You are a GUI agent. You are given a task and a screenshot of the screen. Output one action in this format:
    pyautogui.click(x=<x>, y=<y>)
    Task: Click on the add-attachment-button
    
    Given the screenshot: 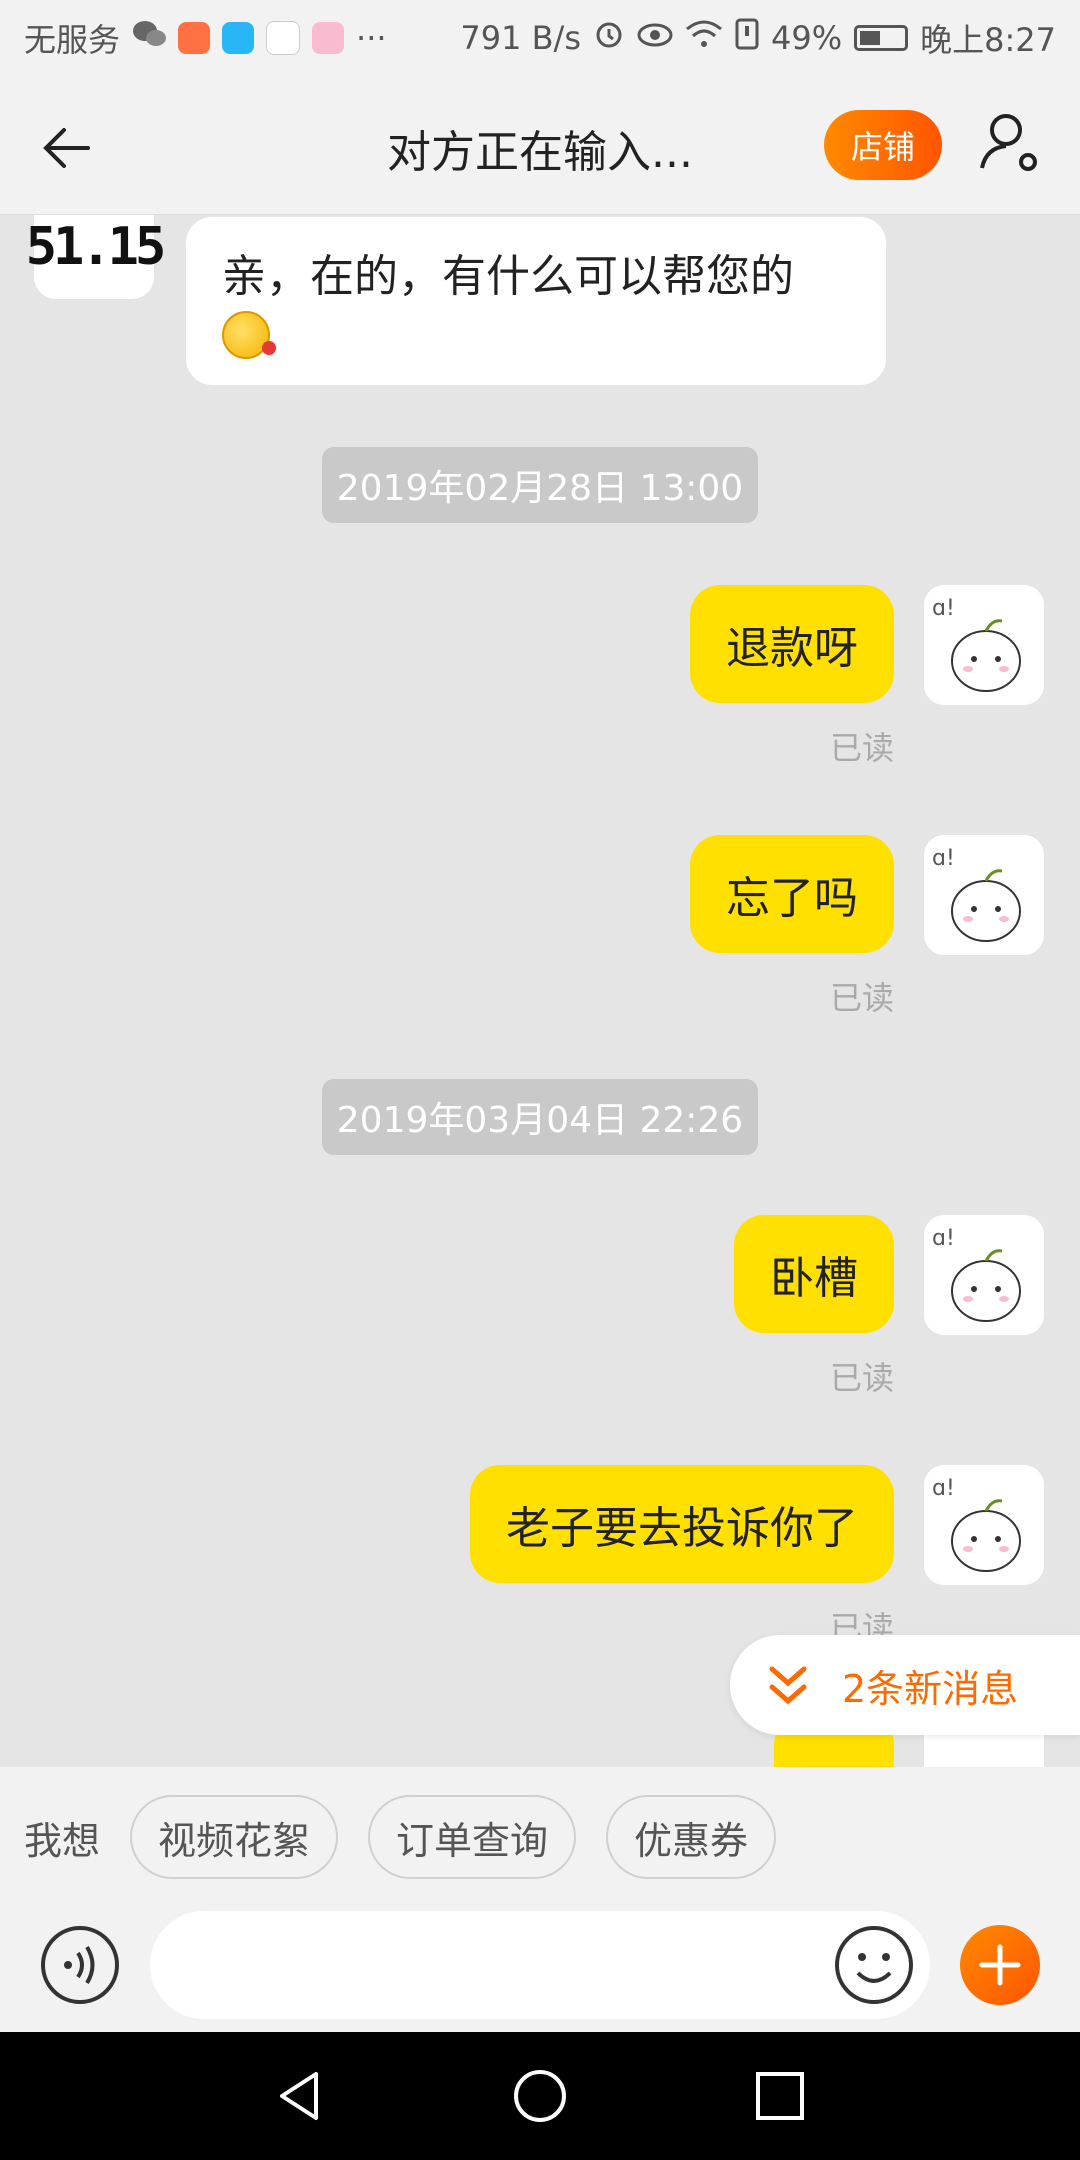 What is the action you would take?
    pyautogui.click(x=1000, y=1965)
    